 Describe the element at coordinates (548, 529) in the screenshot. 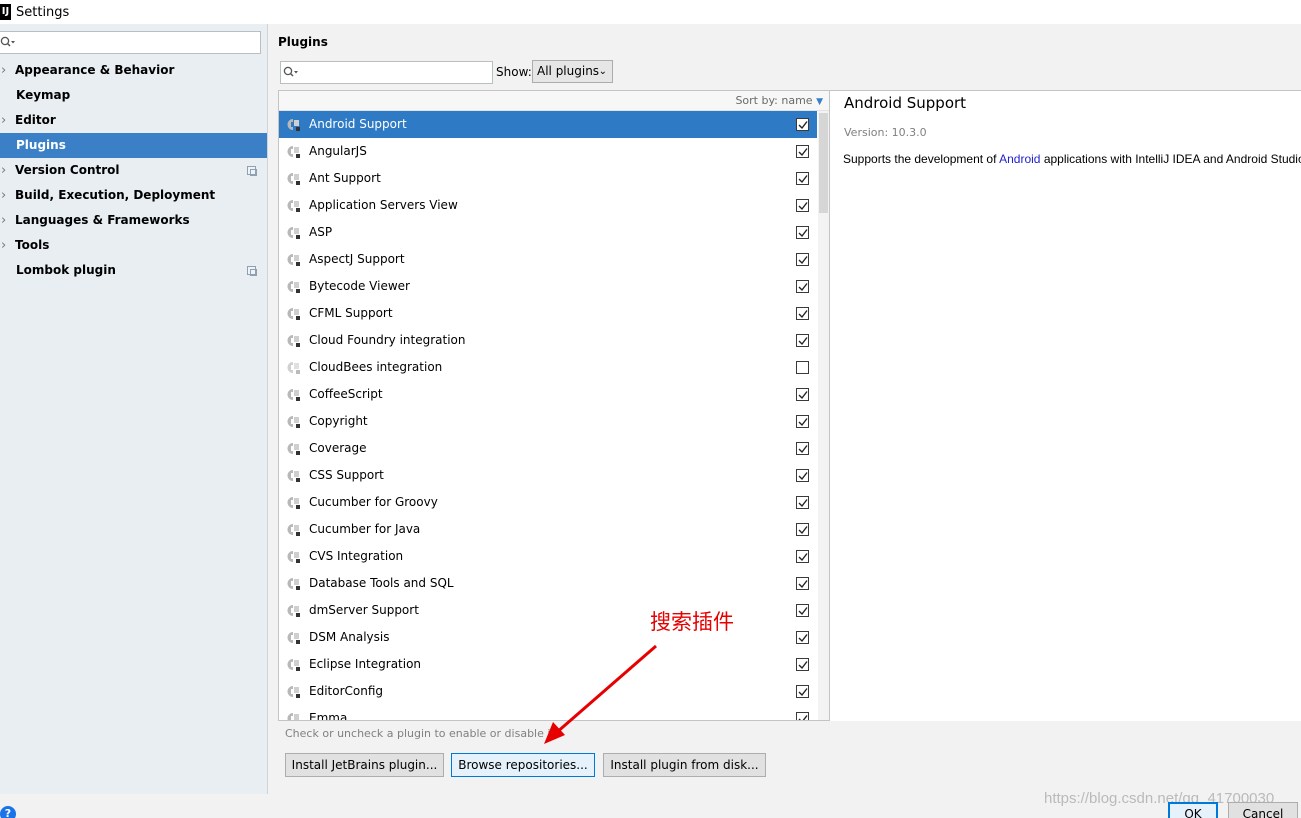

I see `plugin-row: Cucumber for Java` at that location.